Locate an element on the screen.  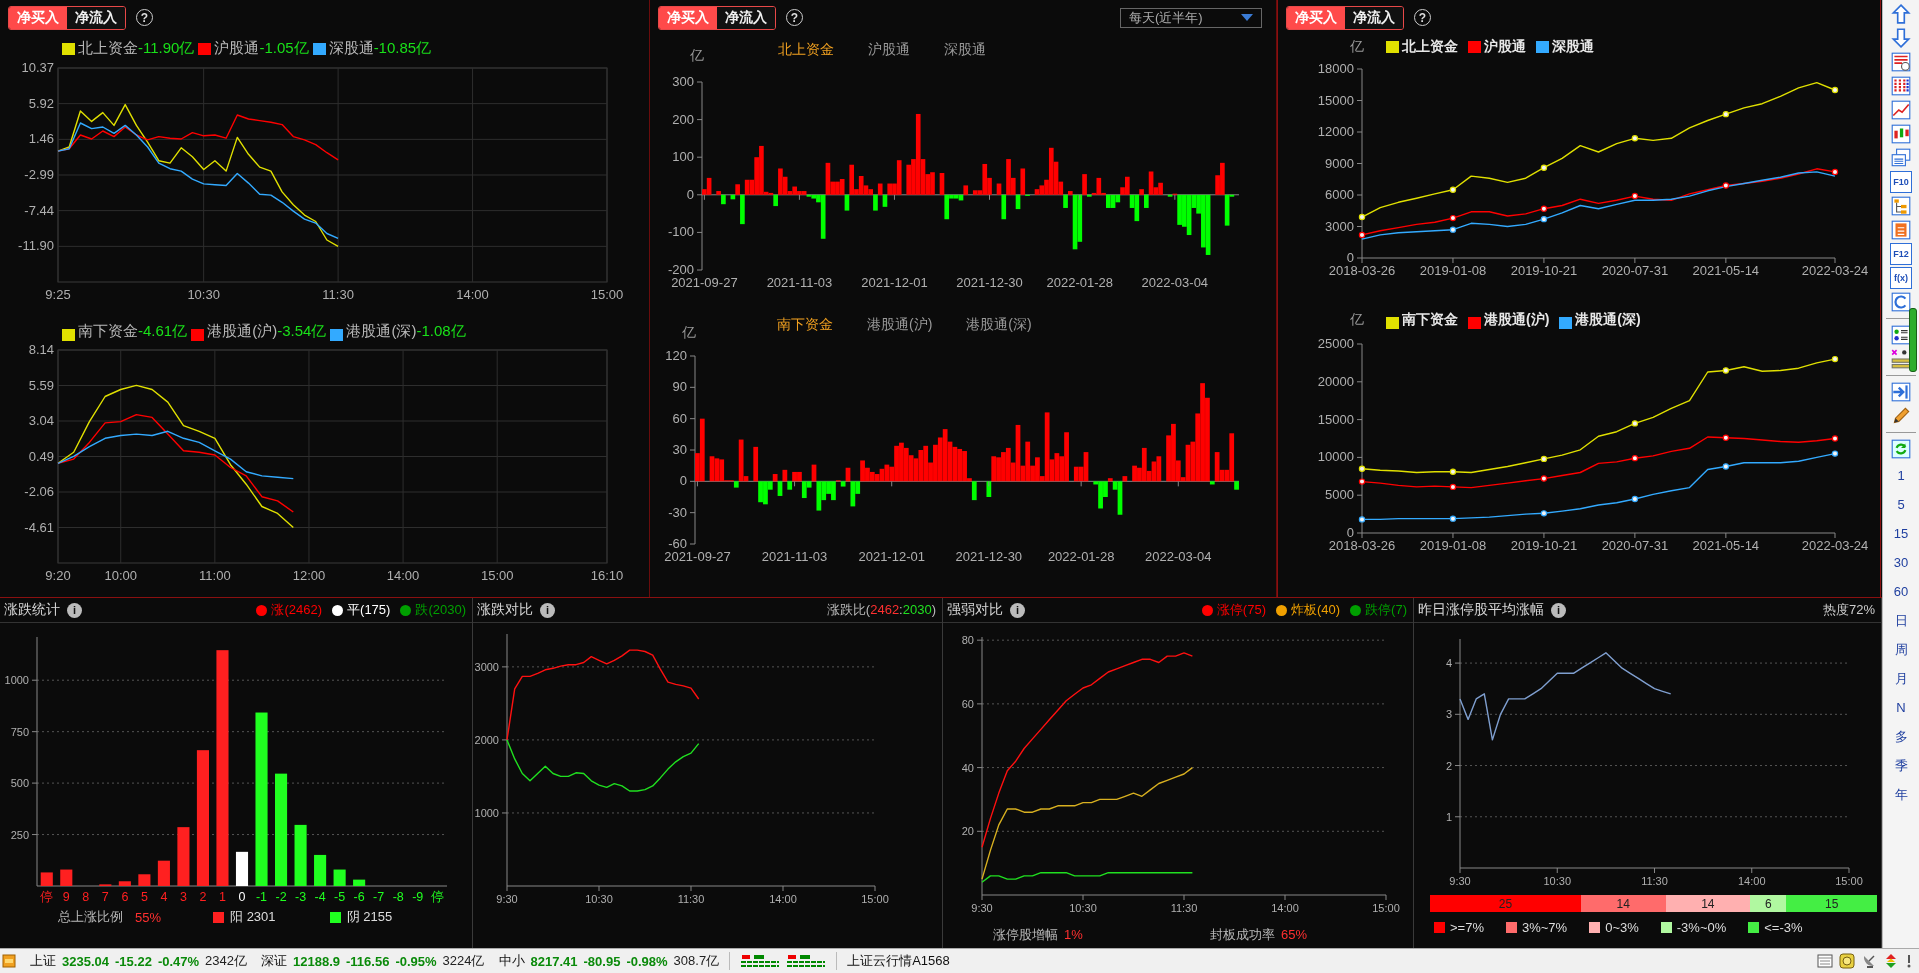
axis-tick-label: 8.14 is located at coordinates (41, 351).